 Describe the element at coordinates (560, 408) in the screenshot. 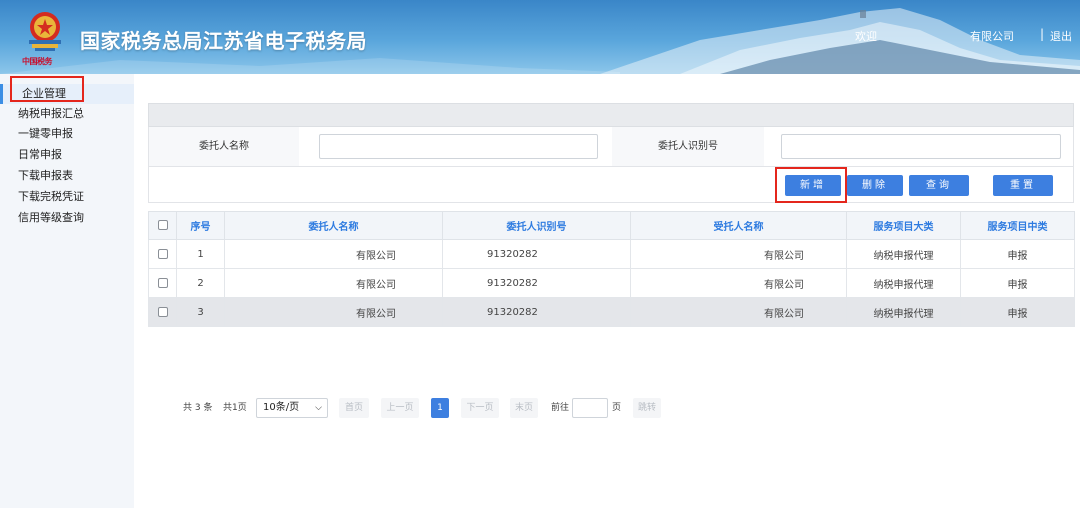

I see `goto-prefix: 前往` at that location.